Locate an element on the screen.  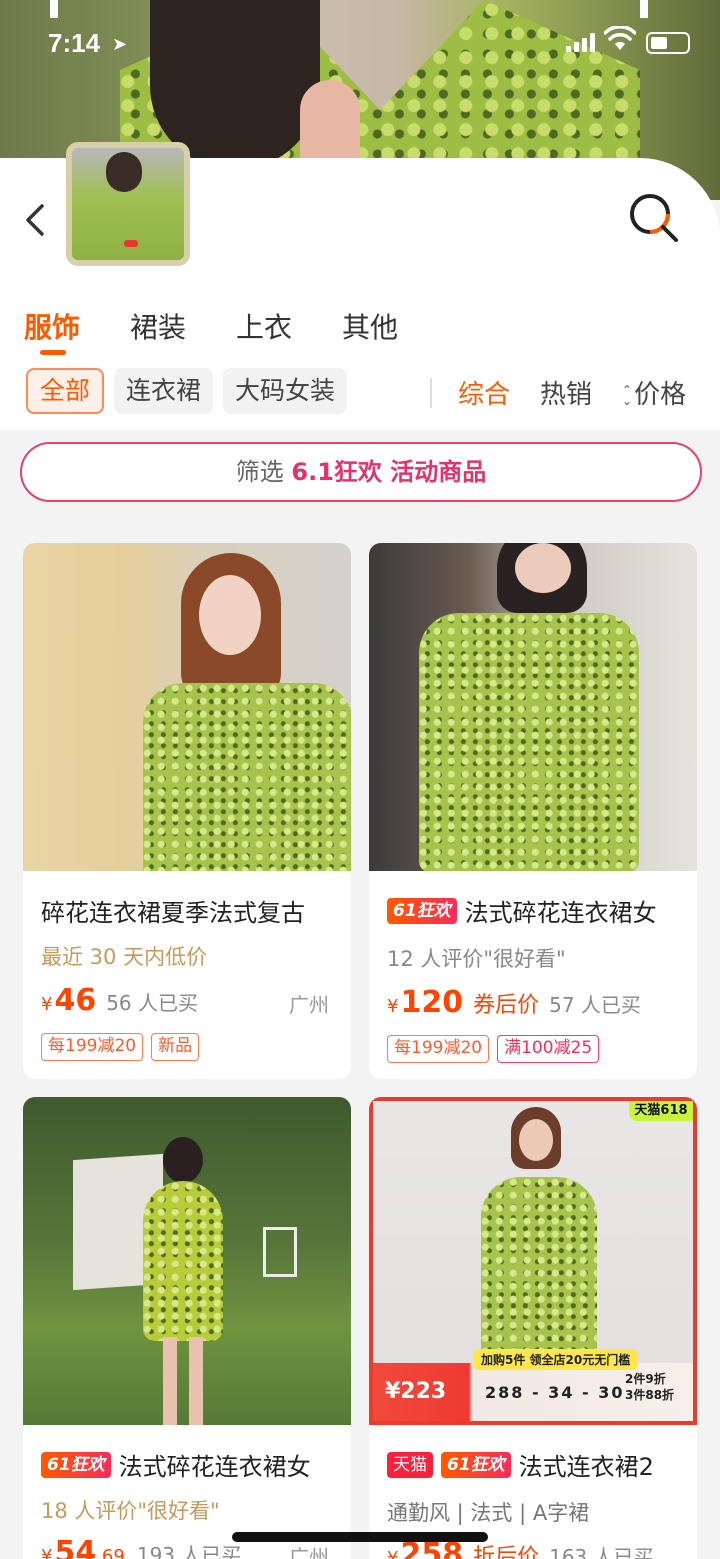
hero-edge-right is located at coordinates (644, 9).